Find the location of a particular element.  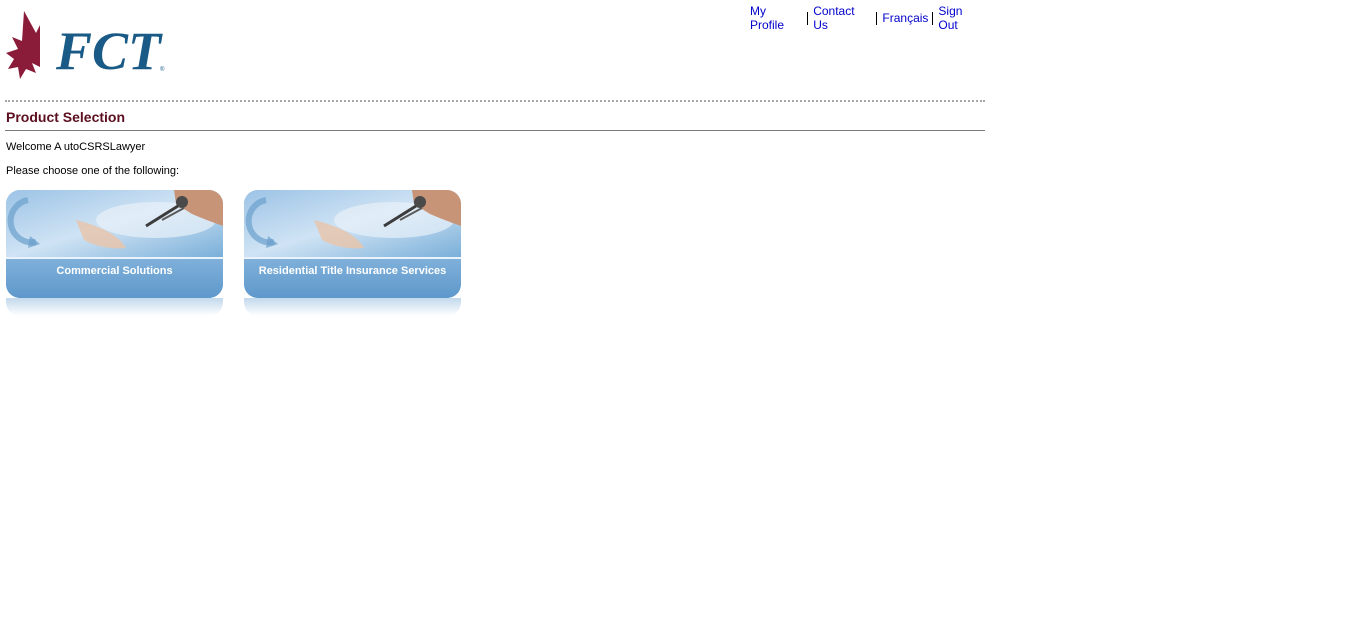

instruction-text: Please choose one of the following: is located at coordinates (93, 171).